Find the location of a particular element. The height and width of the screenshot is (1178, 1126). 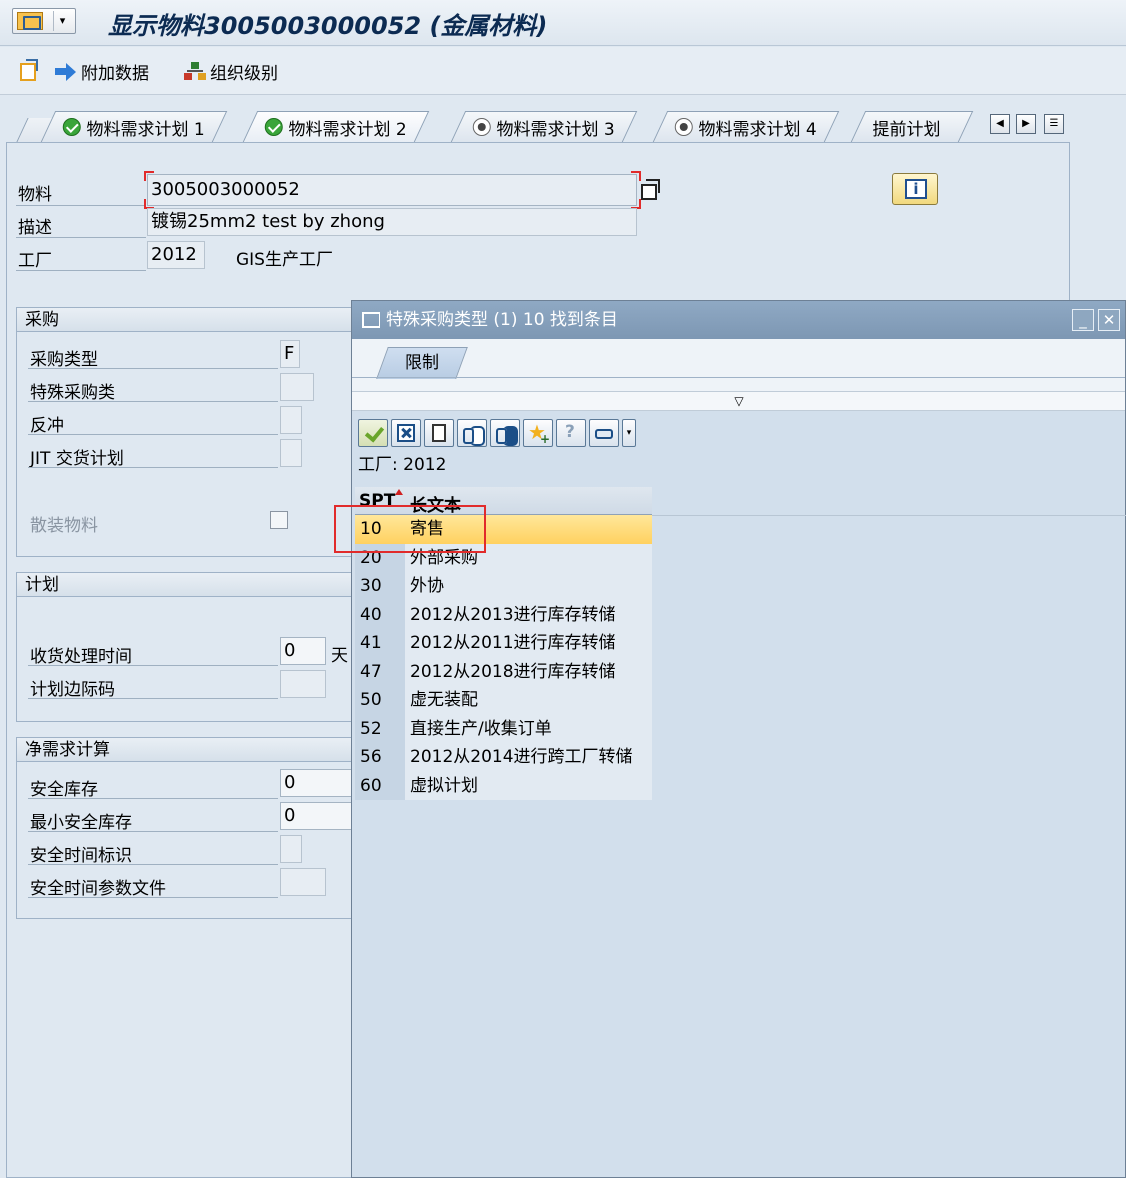

arrow-right-icon is located at coordinates (66, 71).